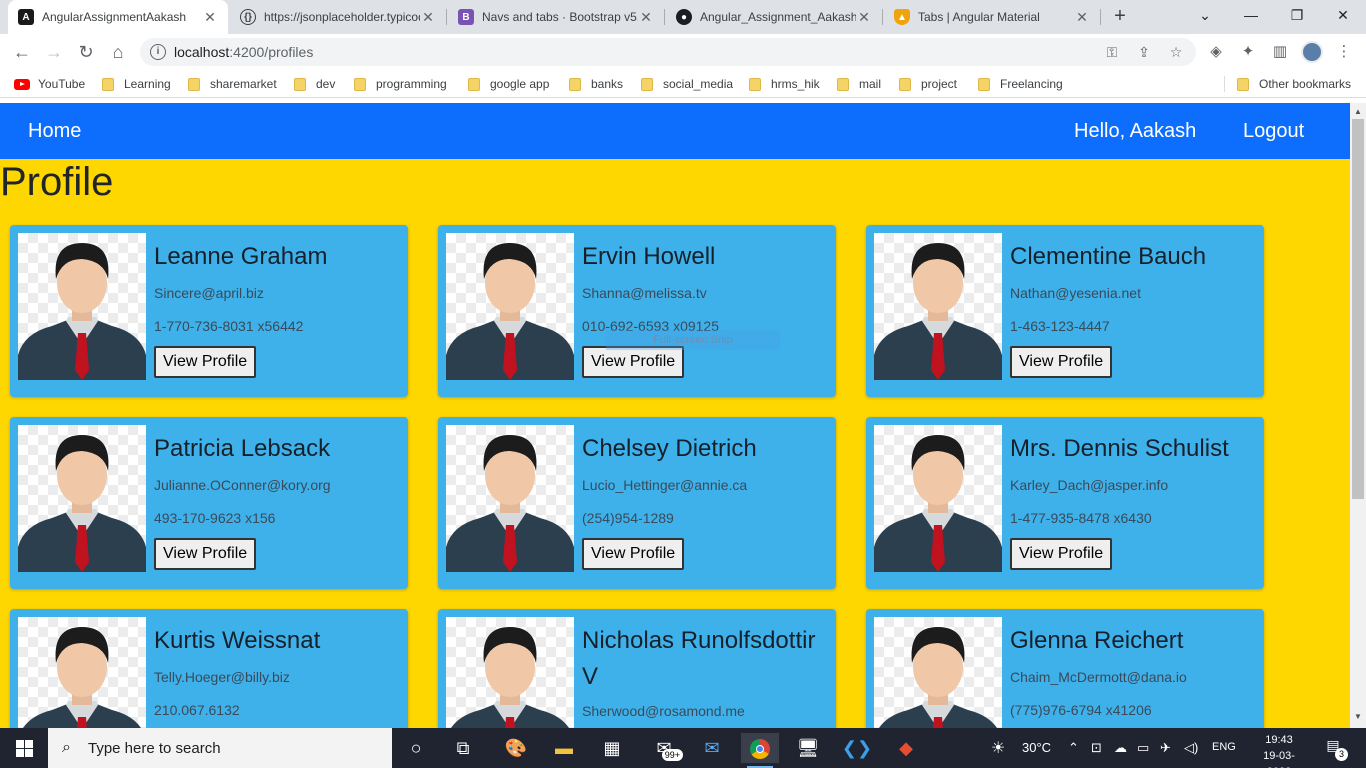 The height and width of the screenshot is (768, 1366). Describe the element at coordinates (1358, 716) in the screenshot. I see `scroll-down-icon: ▼` at that location.